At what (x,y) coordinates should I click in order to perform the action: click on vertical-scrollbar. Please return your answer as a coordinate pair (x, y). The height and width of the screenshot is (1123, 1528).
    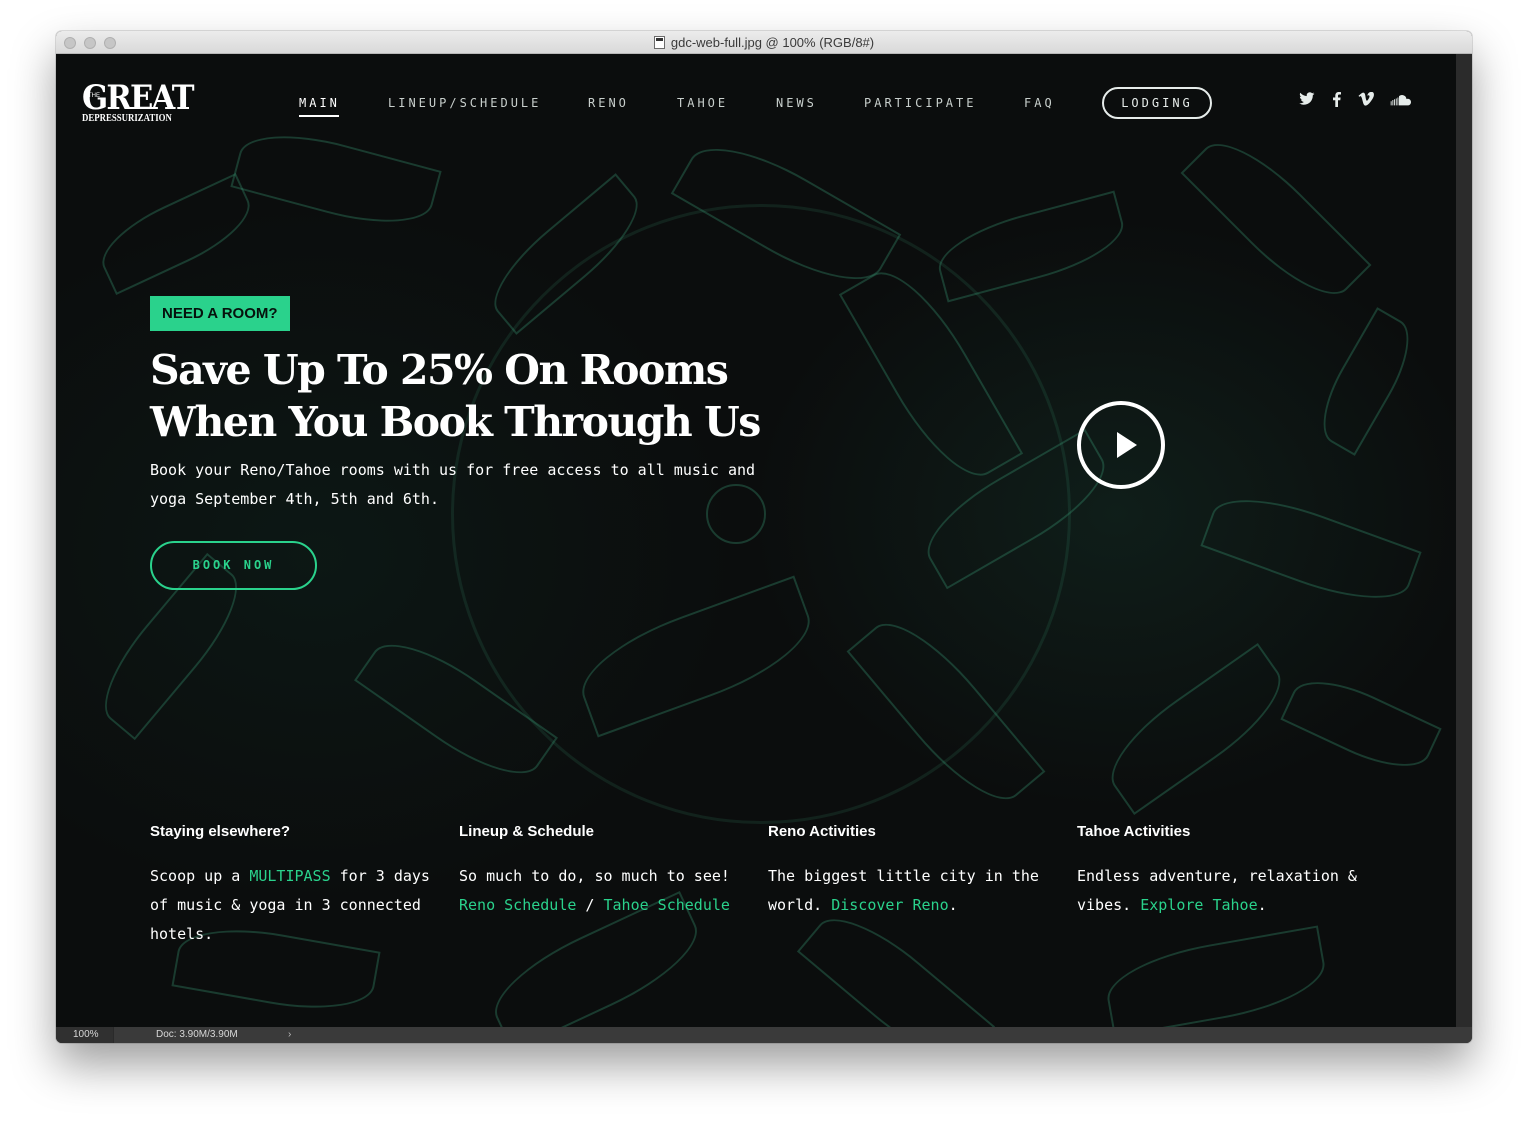
    Looking at the image, I should click on (1464, 540).